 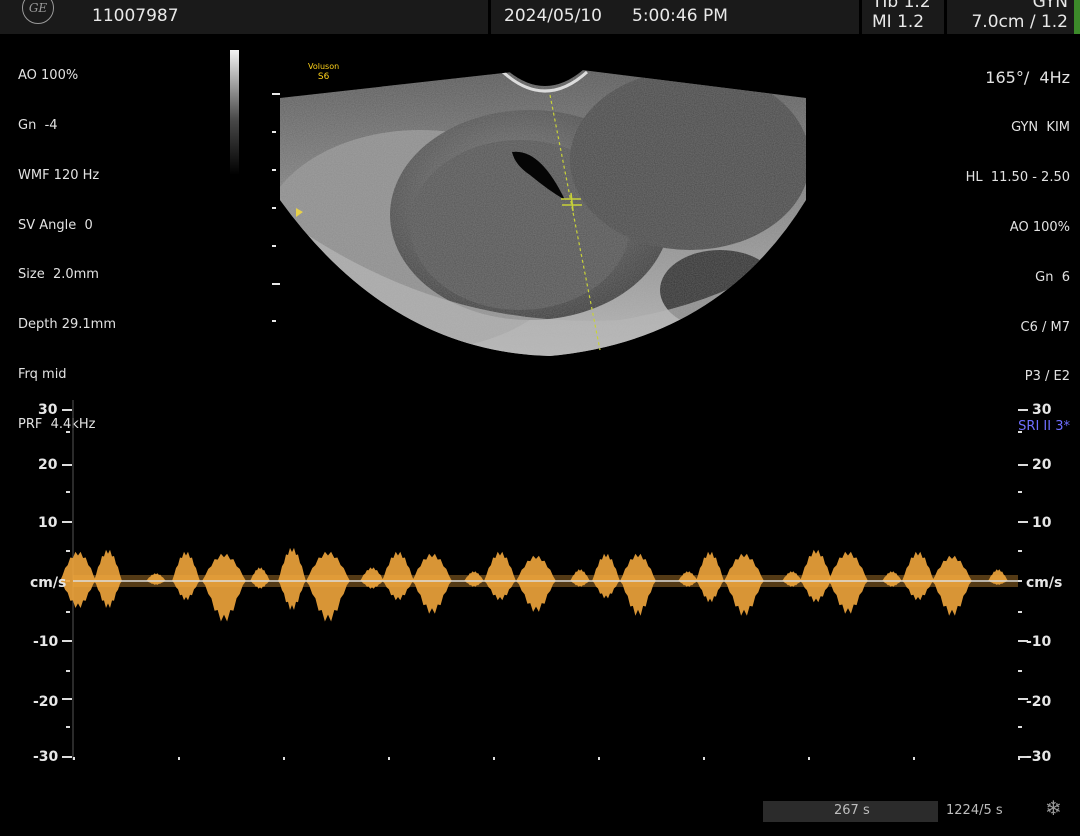 I want to click on scale-left-minus30: -30, so click(x=46, y=757).